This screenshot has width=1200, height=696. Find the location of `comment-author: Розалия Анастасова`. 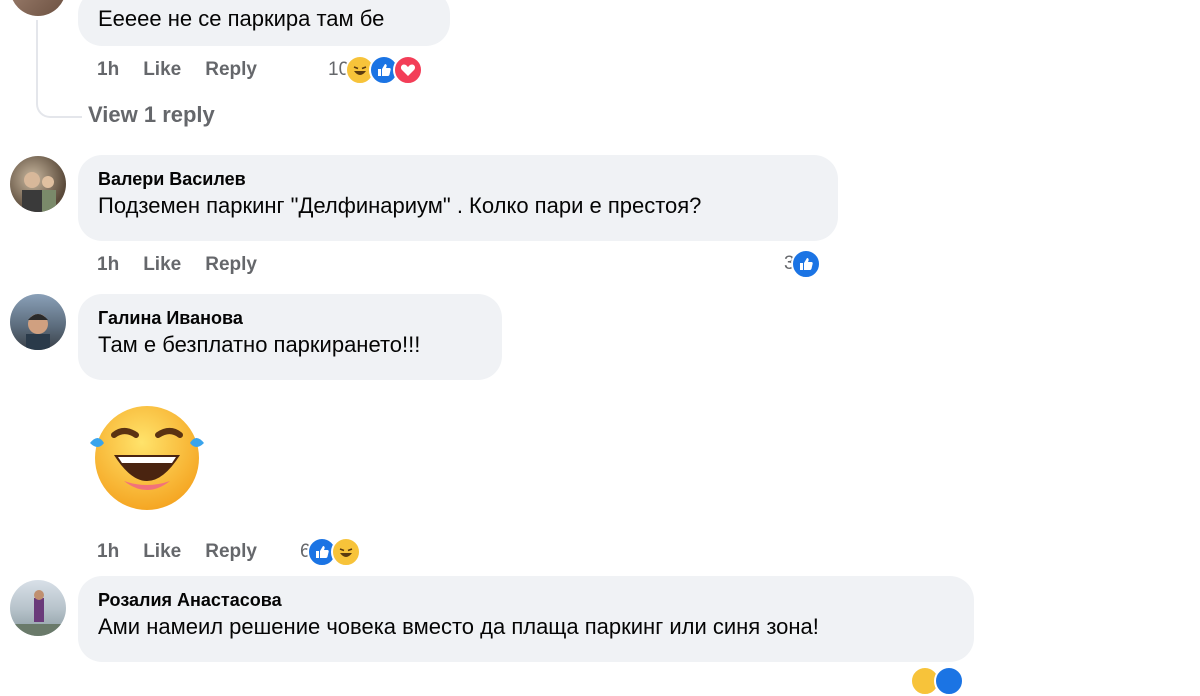

comment-author: Розалия Анастасова is located at coordinates (526, 600).